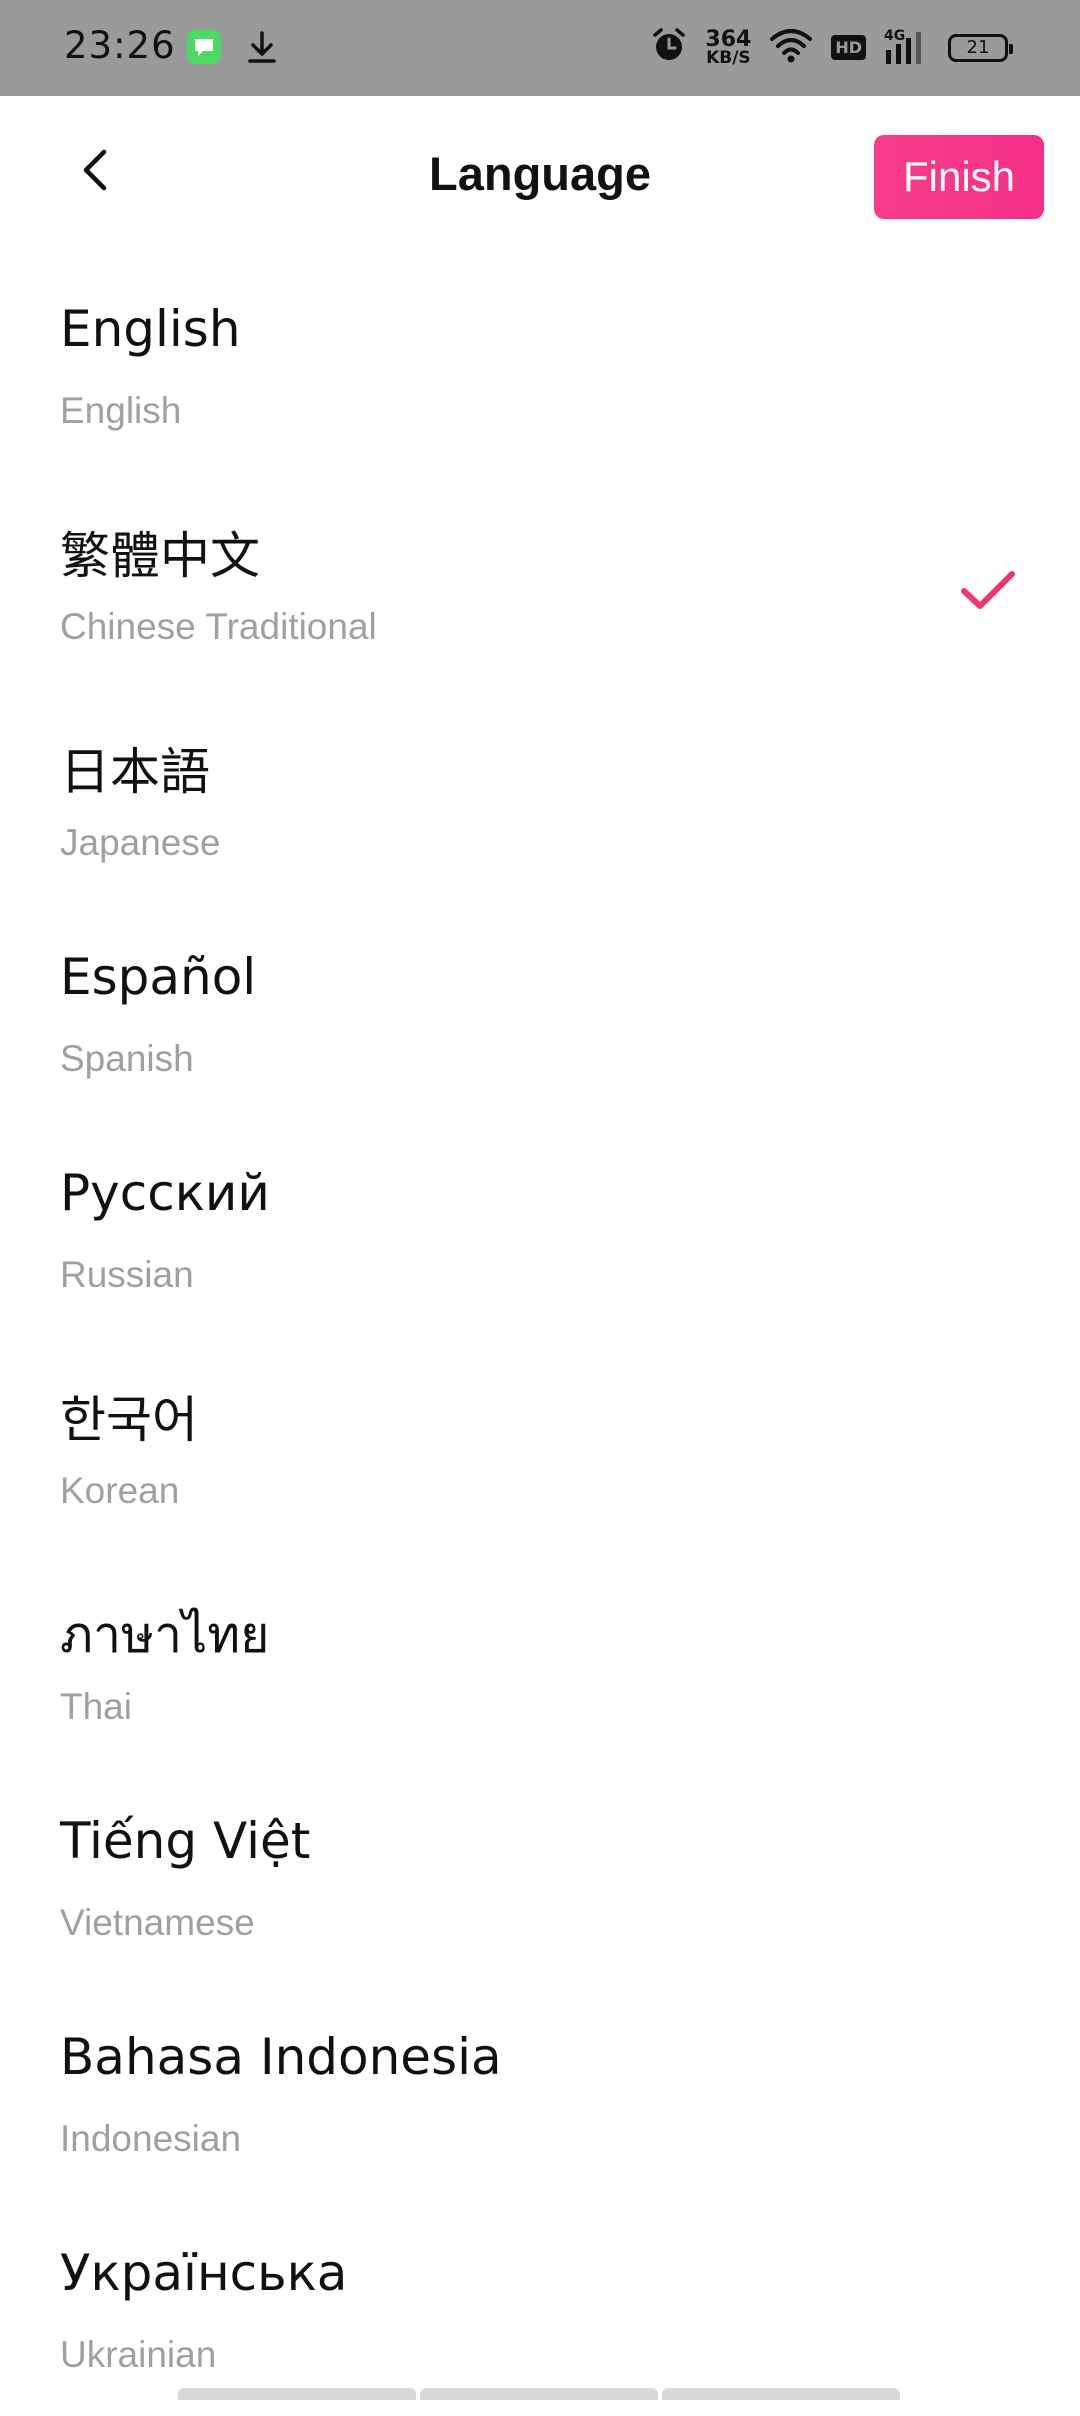 The width and height of the screenshot is (1080, 2416). I want to click on status-bar: 23:26 364 KB/S HD 4G 21, so click(540, 48).